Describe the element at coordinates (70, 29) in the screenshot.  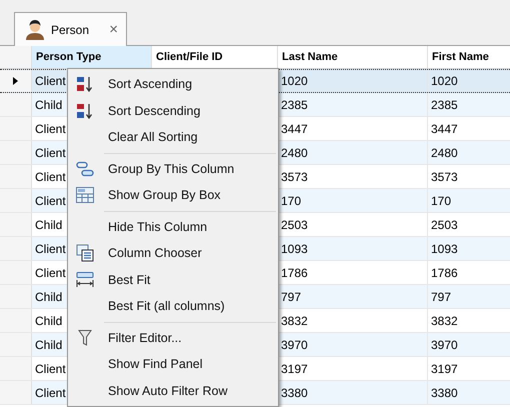
I see `tab-label: Person` at that location.